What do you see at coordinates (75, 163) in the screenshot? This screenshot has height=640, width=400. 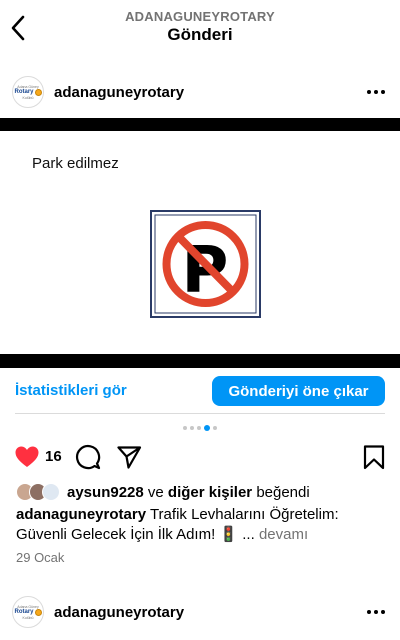 I see `media-caption: Park edilmez` at bounding box center [75, 163].